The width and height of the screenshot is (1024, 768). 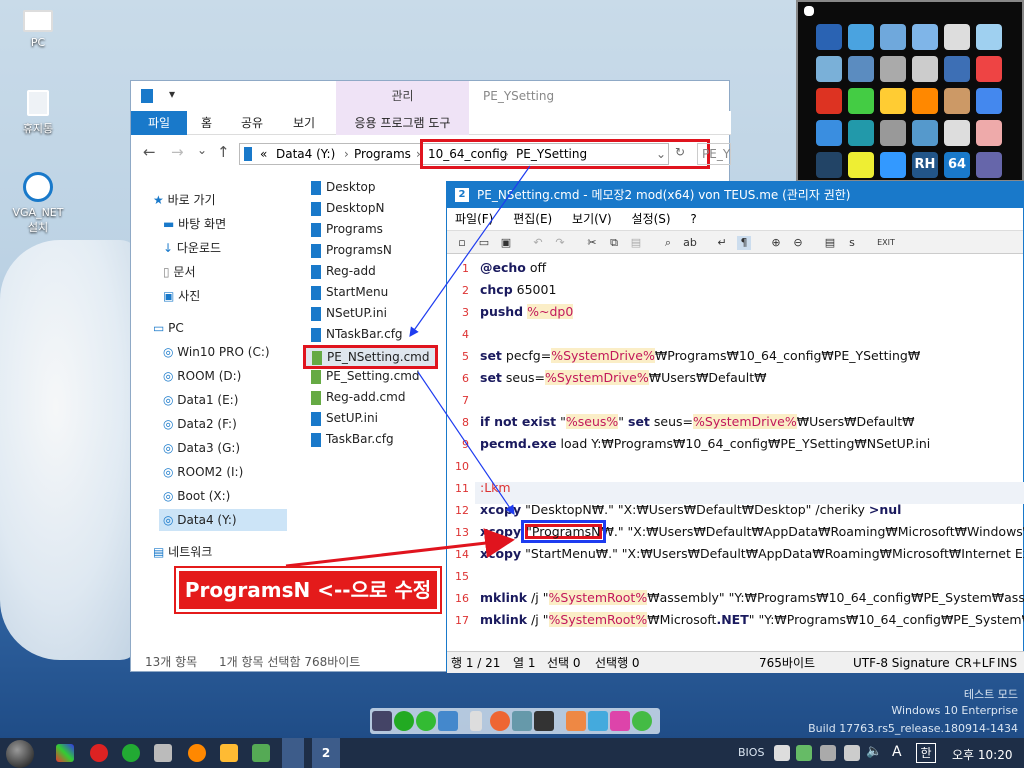 What do you see at coordinates (852, 243) in the screenshot?
I see `settings-icon: s` at bounding box center [852, 243].